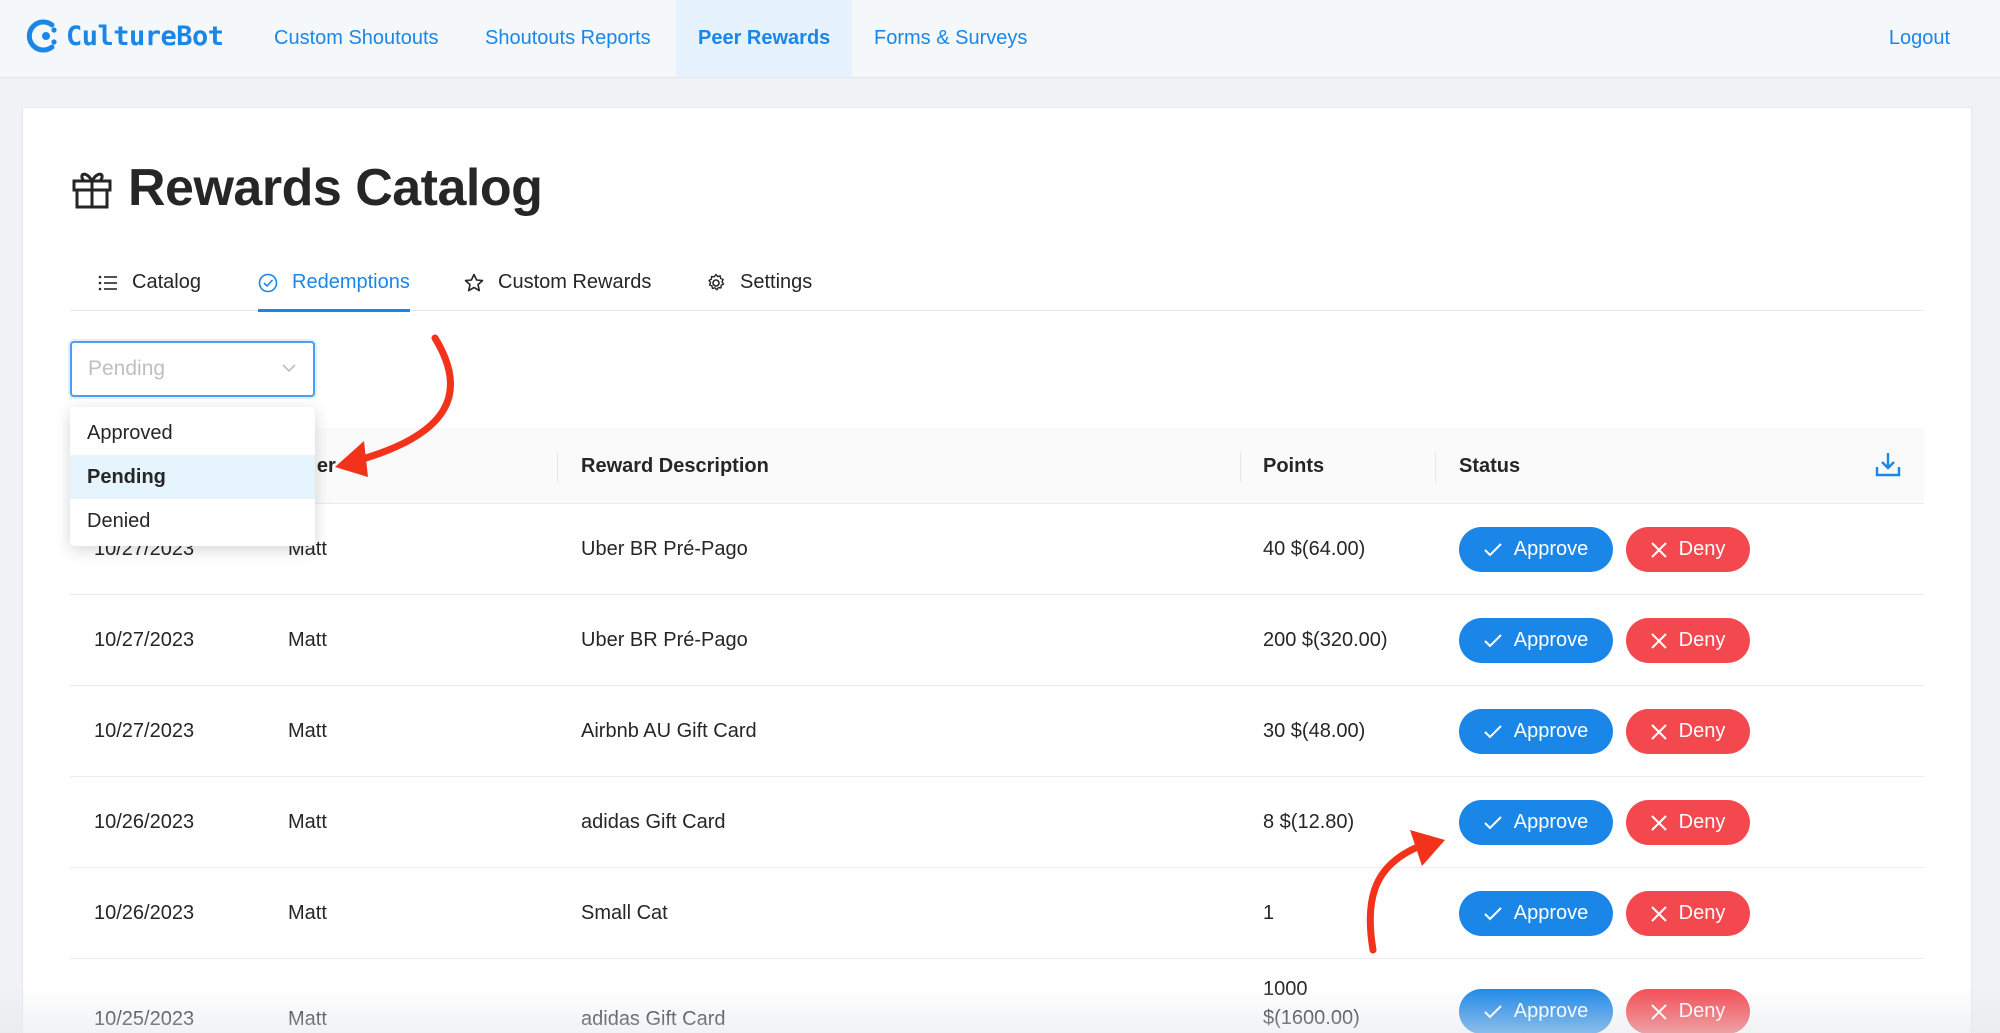  I want to click on option-pending: Pending, so click(192, 477).